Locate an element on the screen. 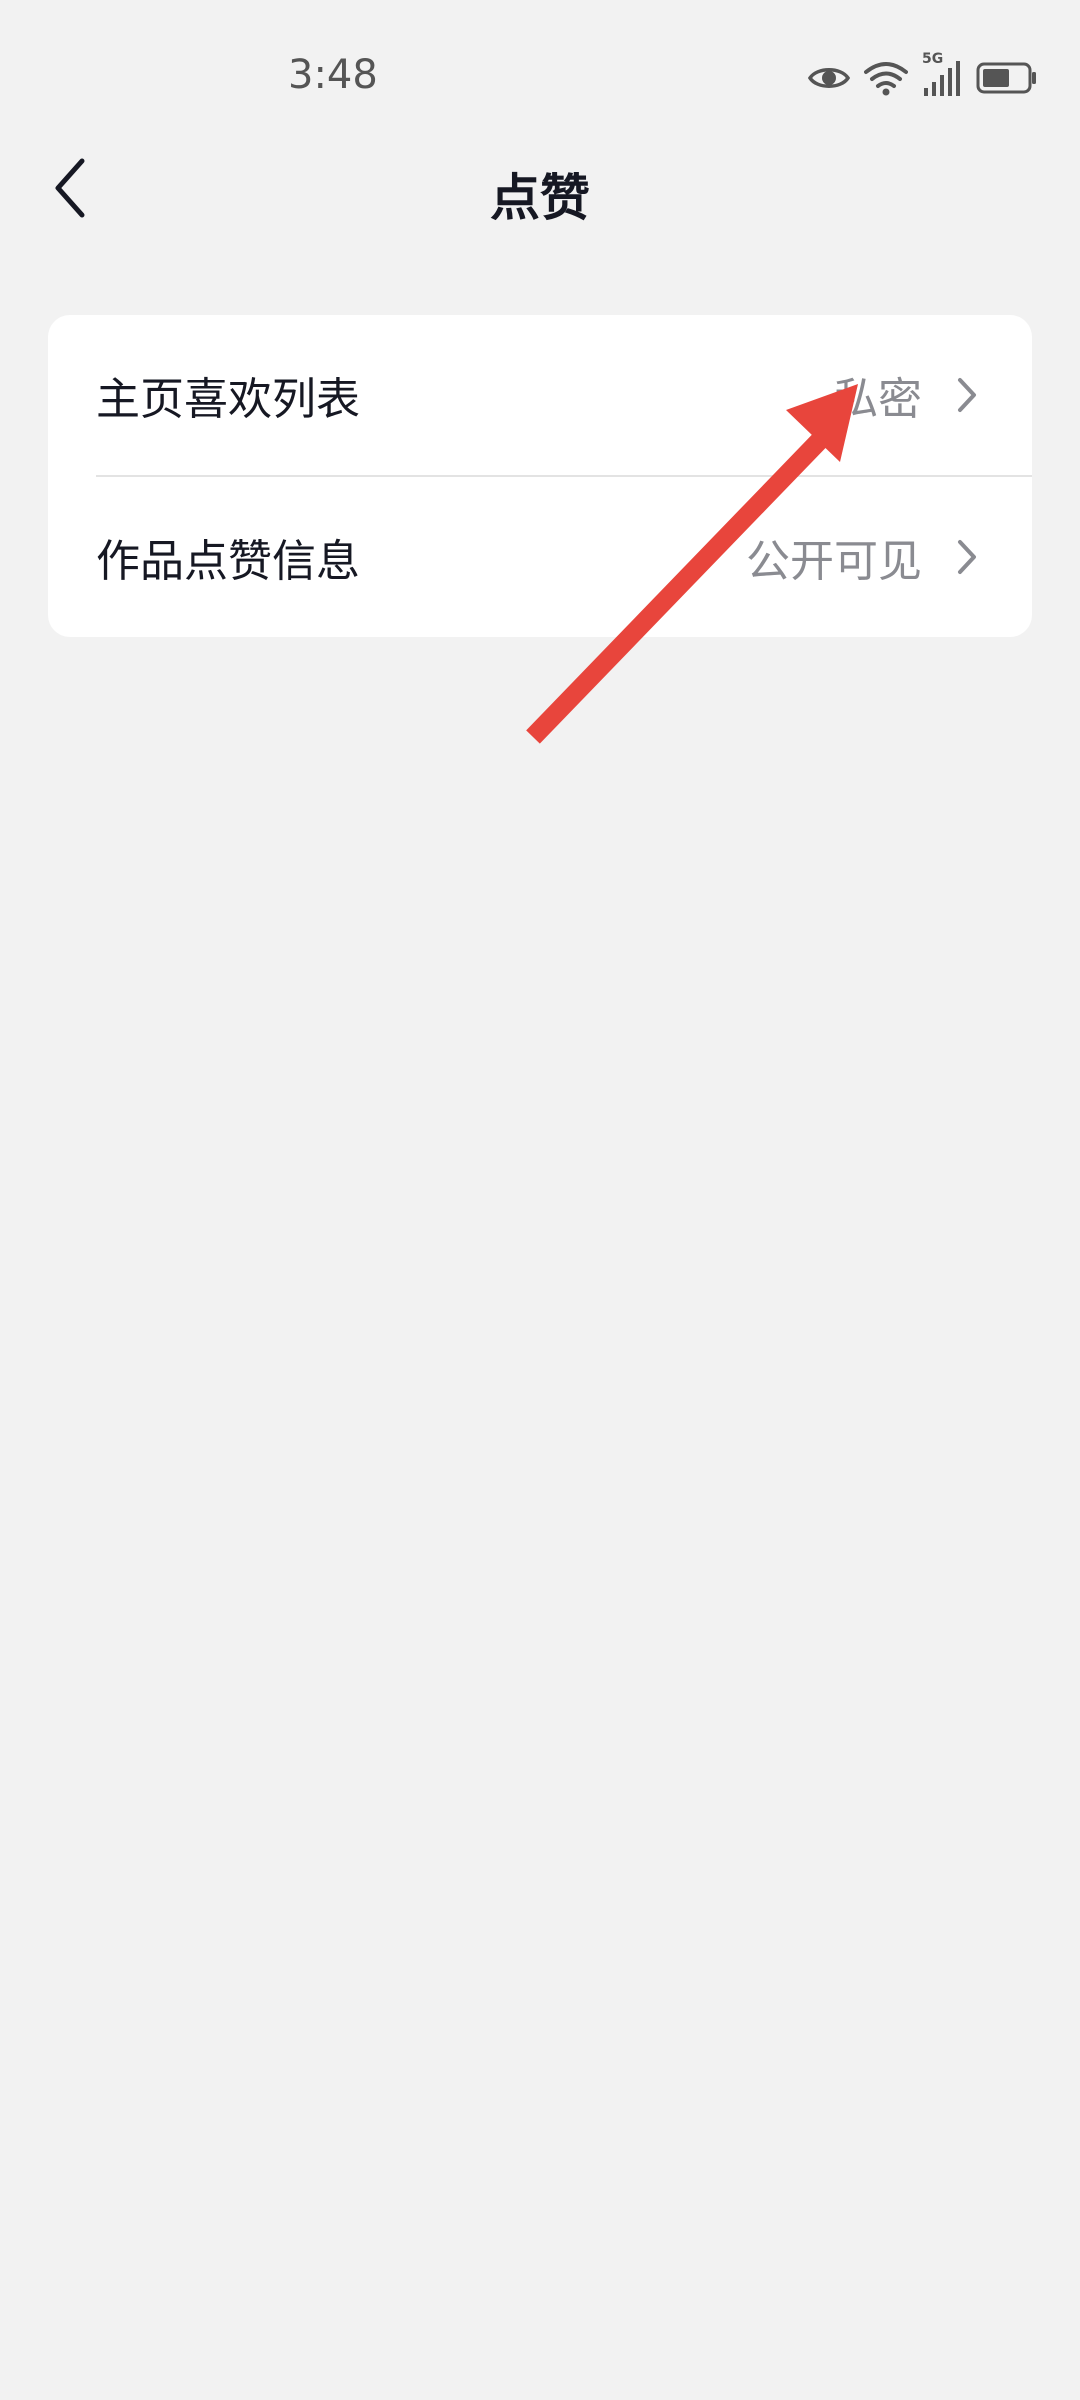  setting-label: 主页喜欢列表 is located at coordinates (228, 399).